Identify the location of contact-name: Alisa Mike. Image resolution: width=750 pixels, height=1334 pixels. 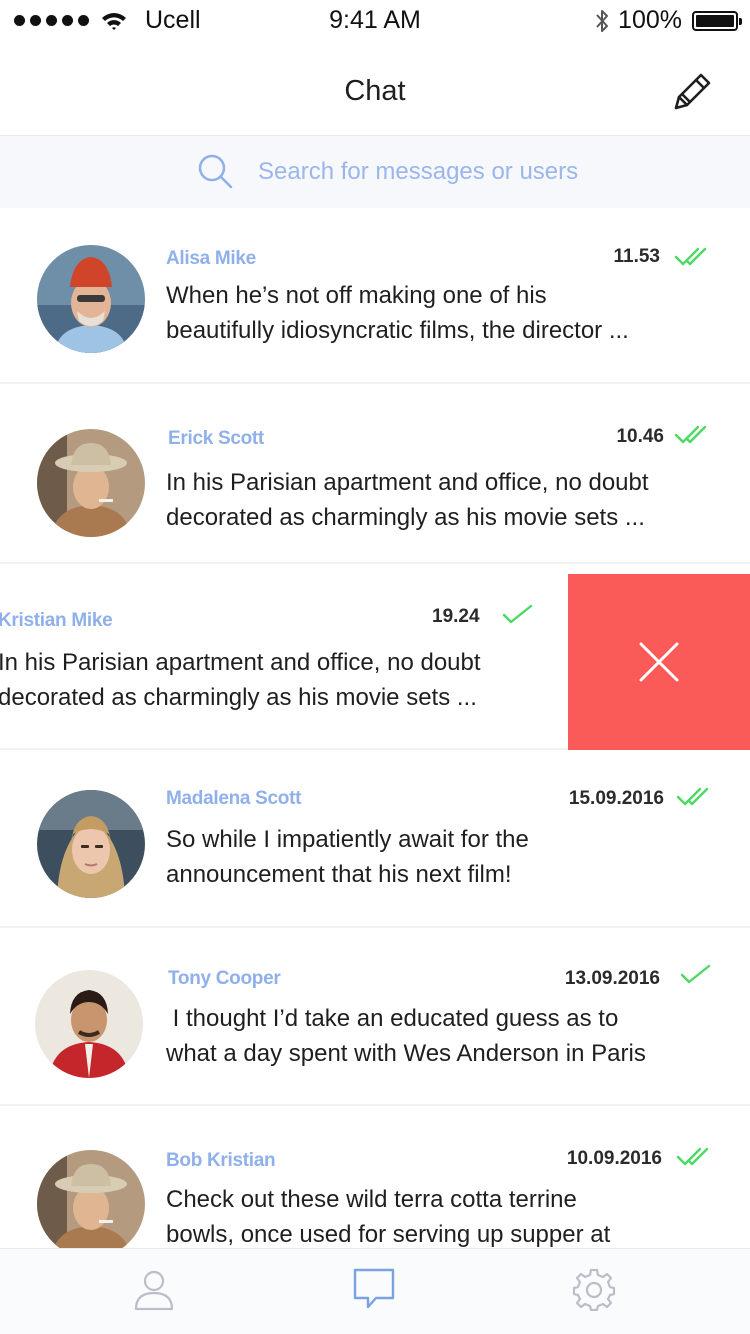
(211, 258).